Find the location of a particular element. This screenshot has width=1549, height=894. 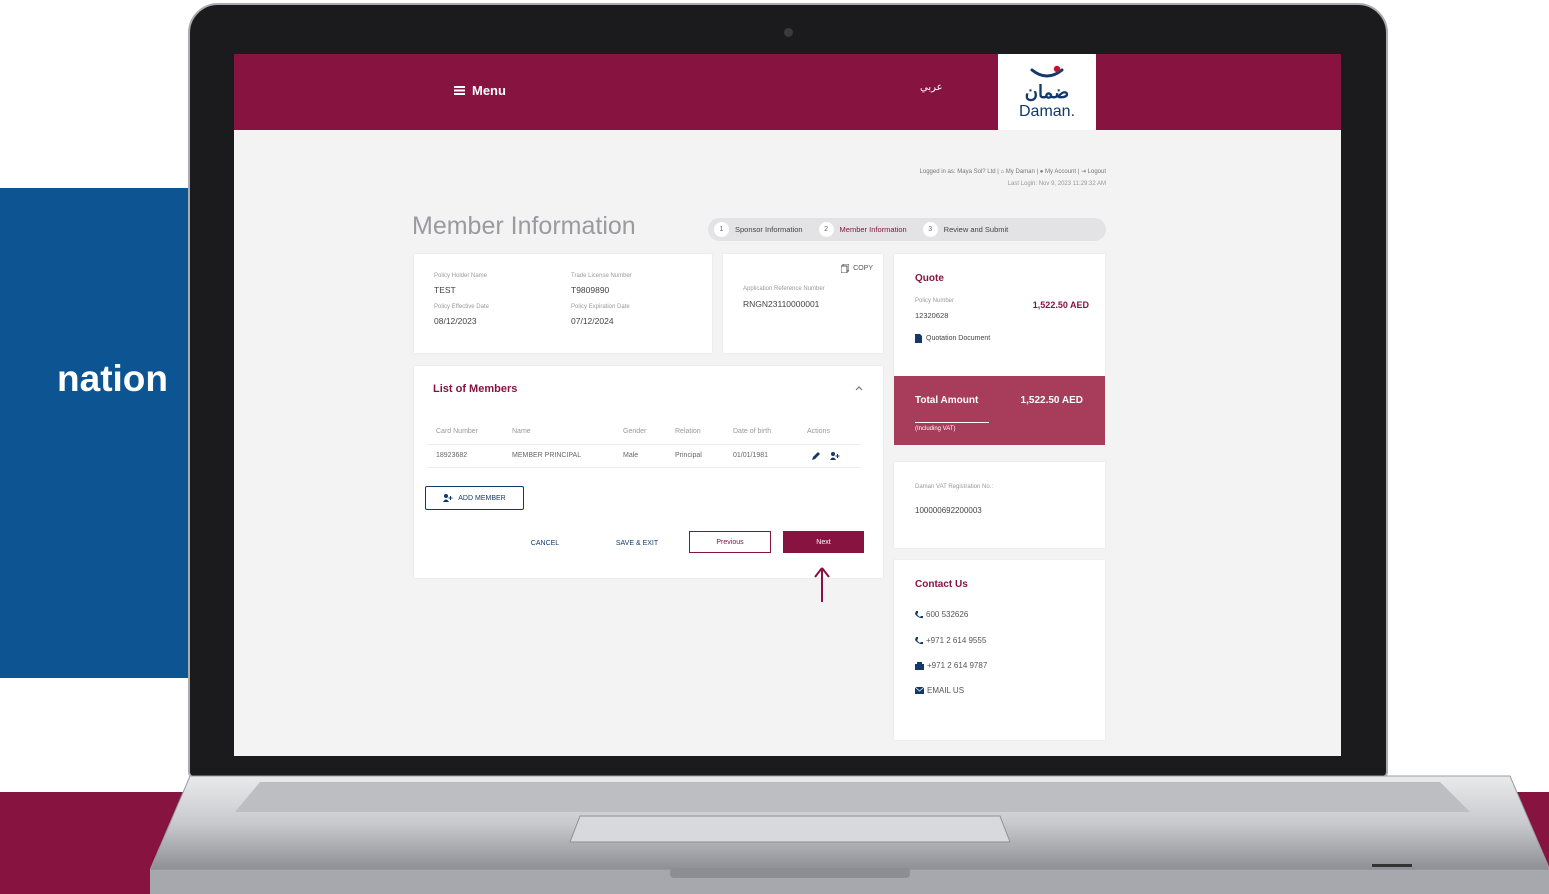

email-link: EMAIL US is located at coordinates (939, 690).